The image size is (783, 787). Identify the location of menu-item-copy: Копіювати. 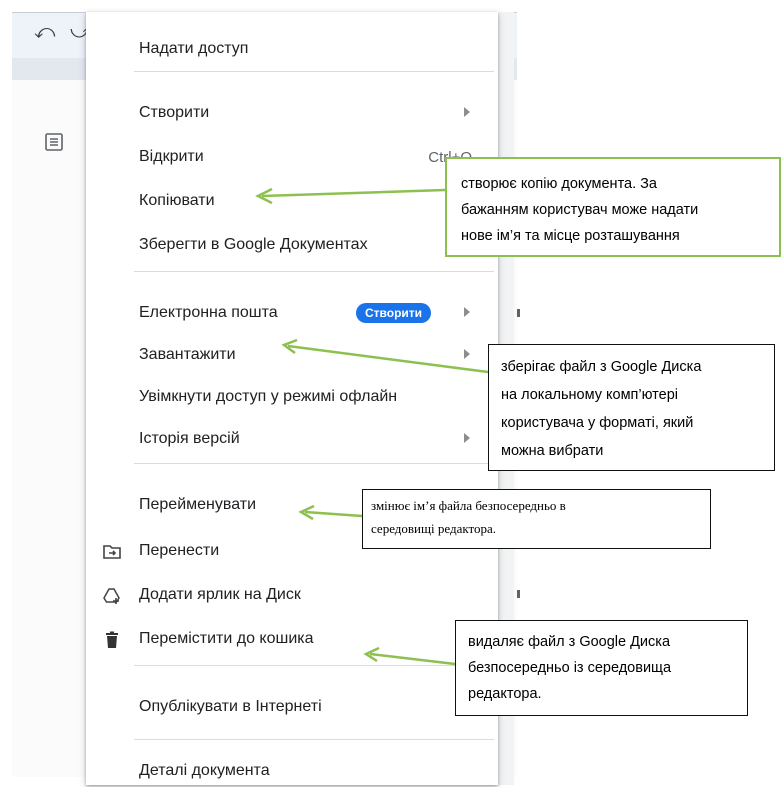
(292, 201).